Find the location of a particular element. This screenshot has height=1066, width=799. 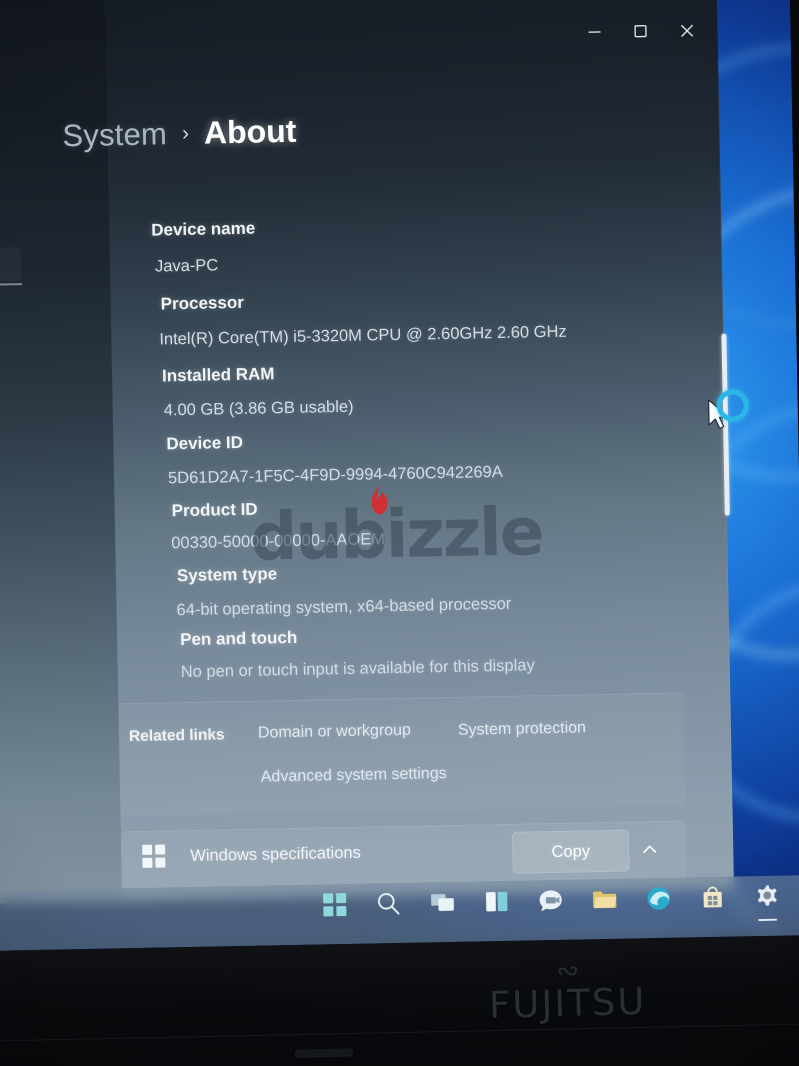

chevron-up-icon is located at coordinates (649, 849).